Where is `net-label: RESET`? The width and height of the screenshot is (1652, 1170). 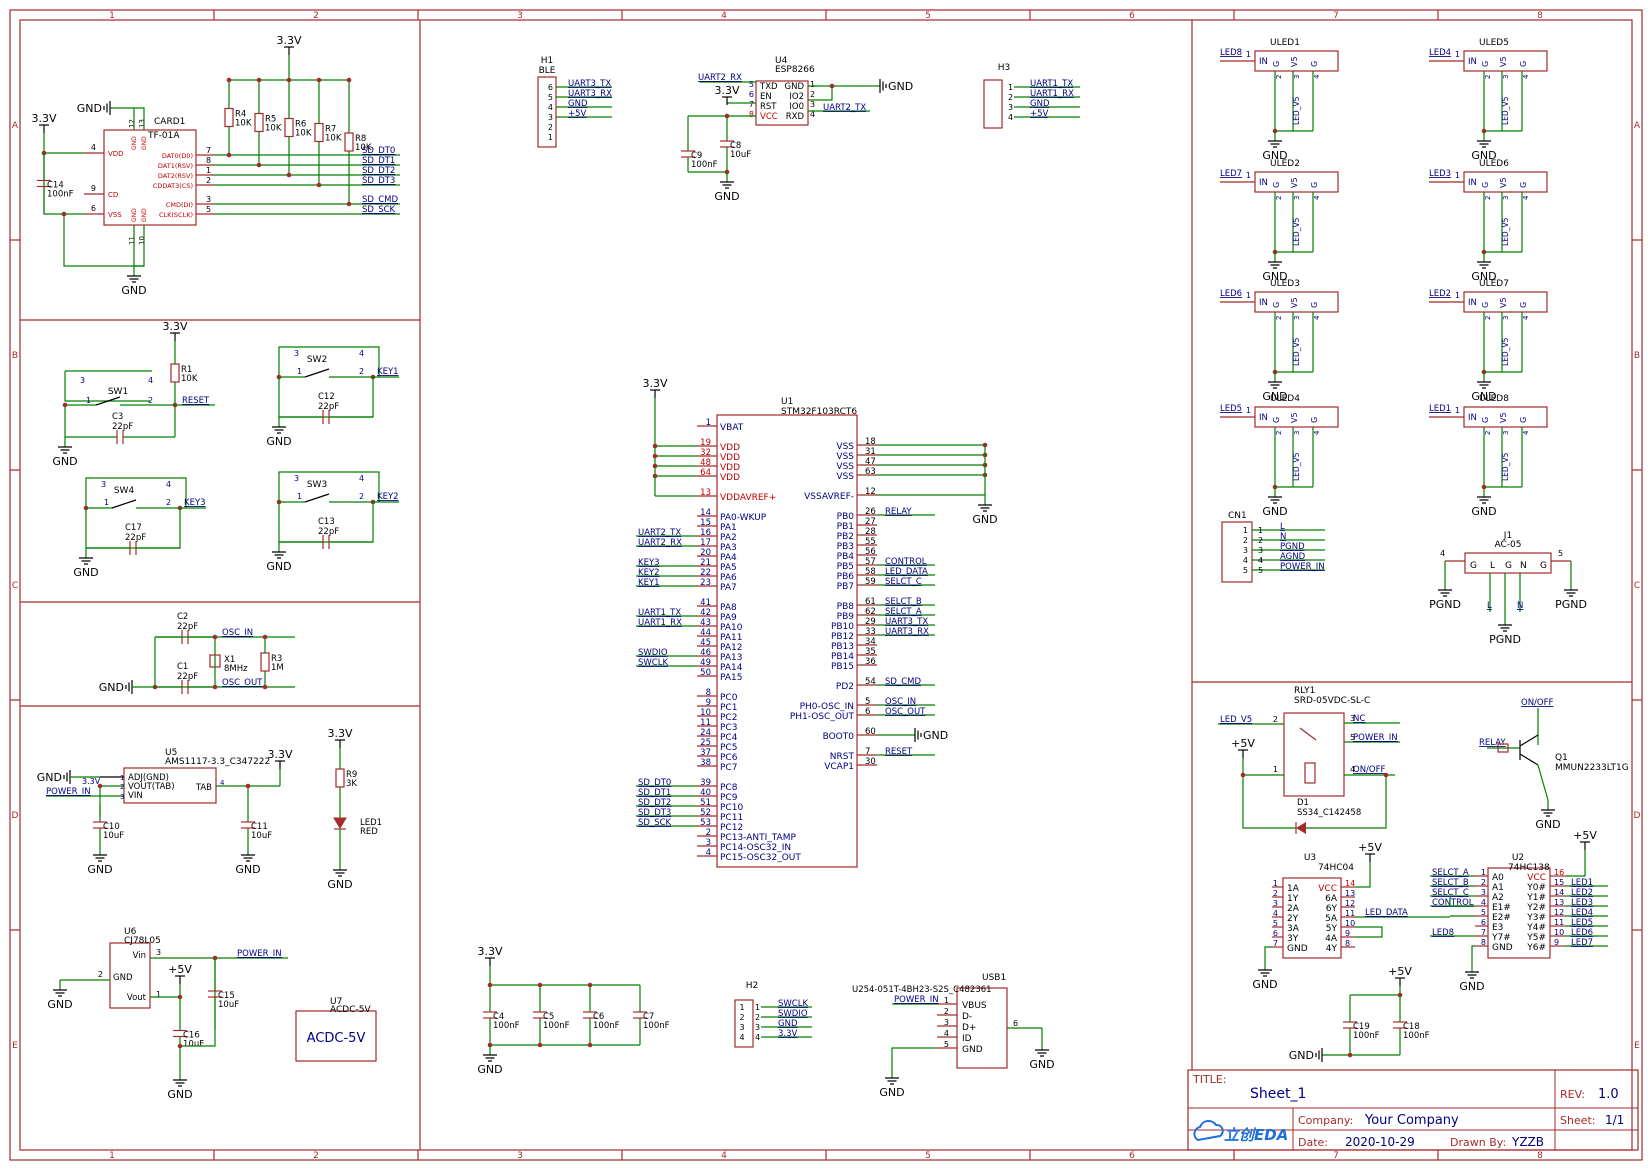
net-label: RESET is located at coordinates (196, 401).